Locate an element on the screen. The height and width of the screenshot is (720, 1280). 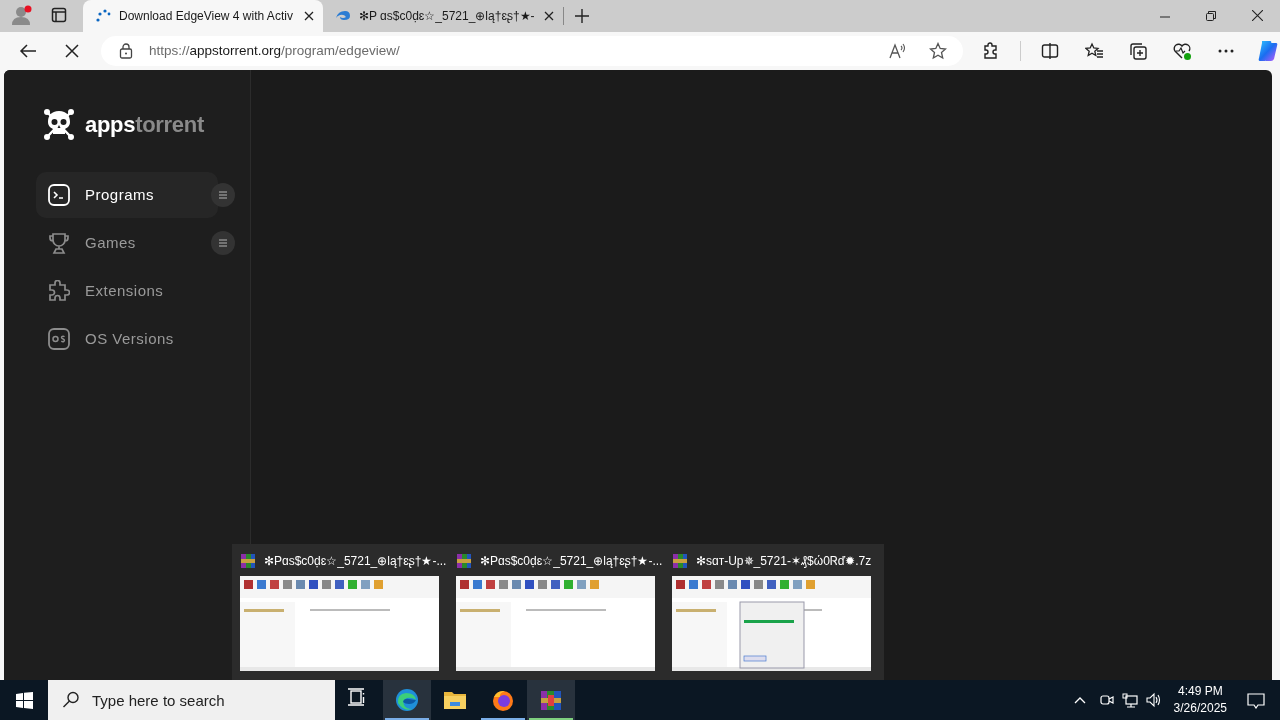
back-icon is located at coordinates (28, 51).